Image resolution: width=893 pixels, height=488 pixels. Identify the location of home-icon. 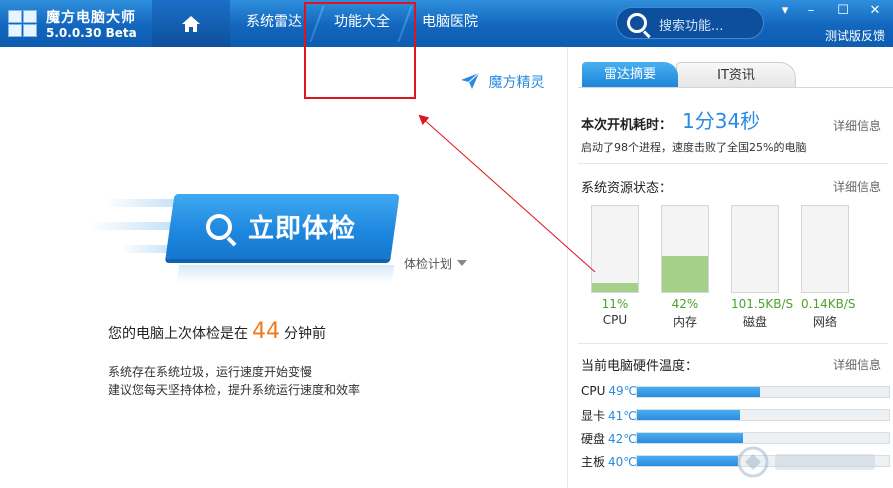
(191, 23).